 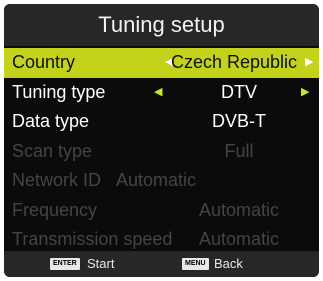 What do you see at coordinates (239, 91) in the screenshot?
I see `tuning-type-value: DTV` at bounding box center [239, 91].